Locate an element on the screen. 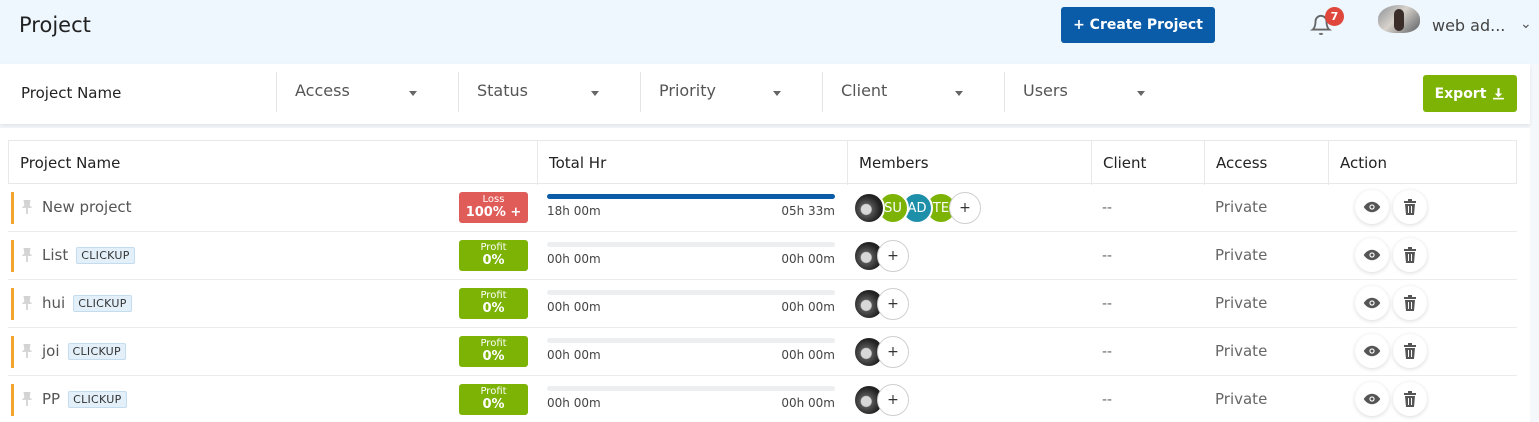 This screenshot has width=1539, height=422. project-name-link: List is located at coordinates (55, 255).